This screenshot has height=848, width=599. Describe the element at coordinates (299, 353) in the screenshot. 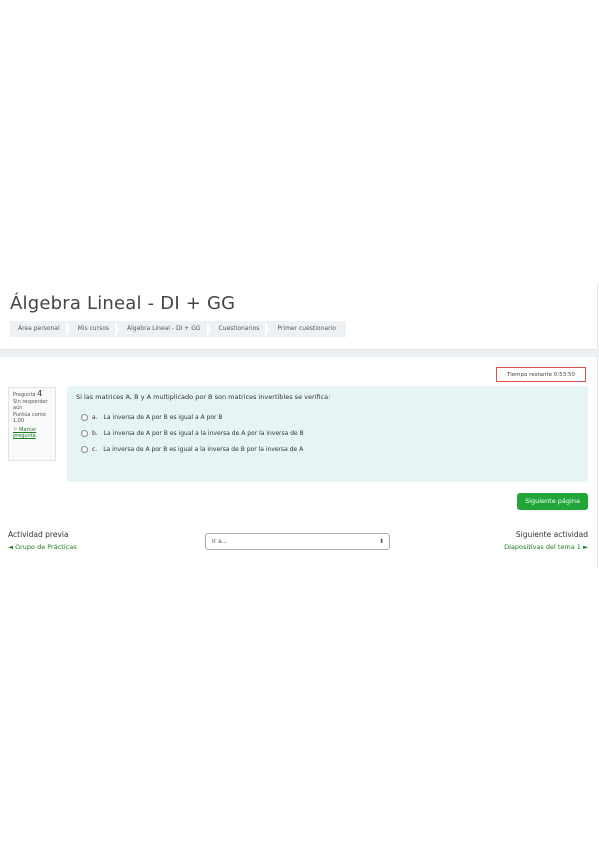

I see `header-separator` at that location.